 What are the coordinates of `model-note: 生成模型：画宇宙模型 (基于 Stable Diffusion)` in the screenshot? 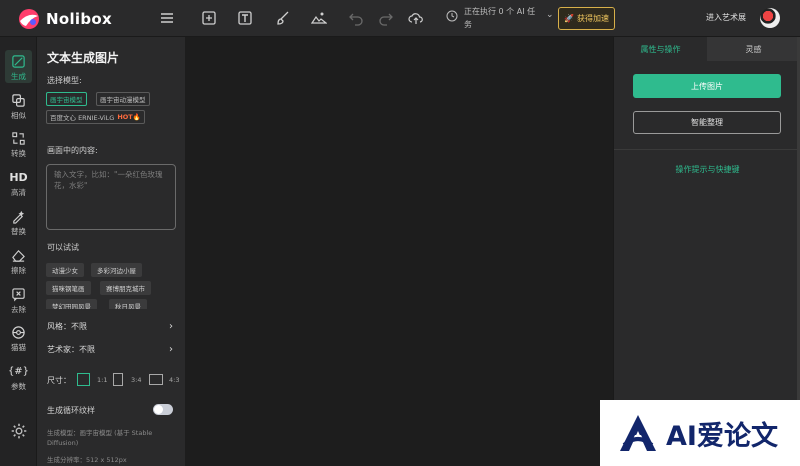 It's located at (100, 438).